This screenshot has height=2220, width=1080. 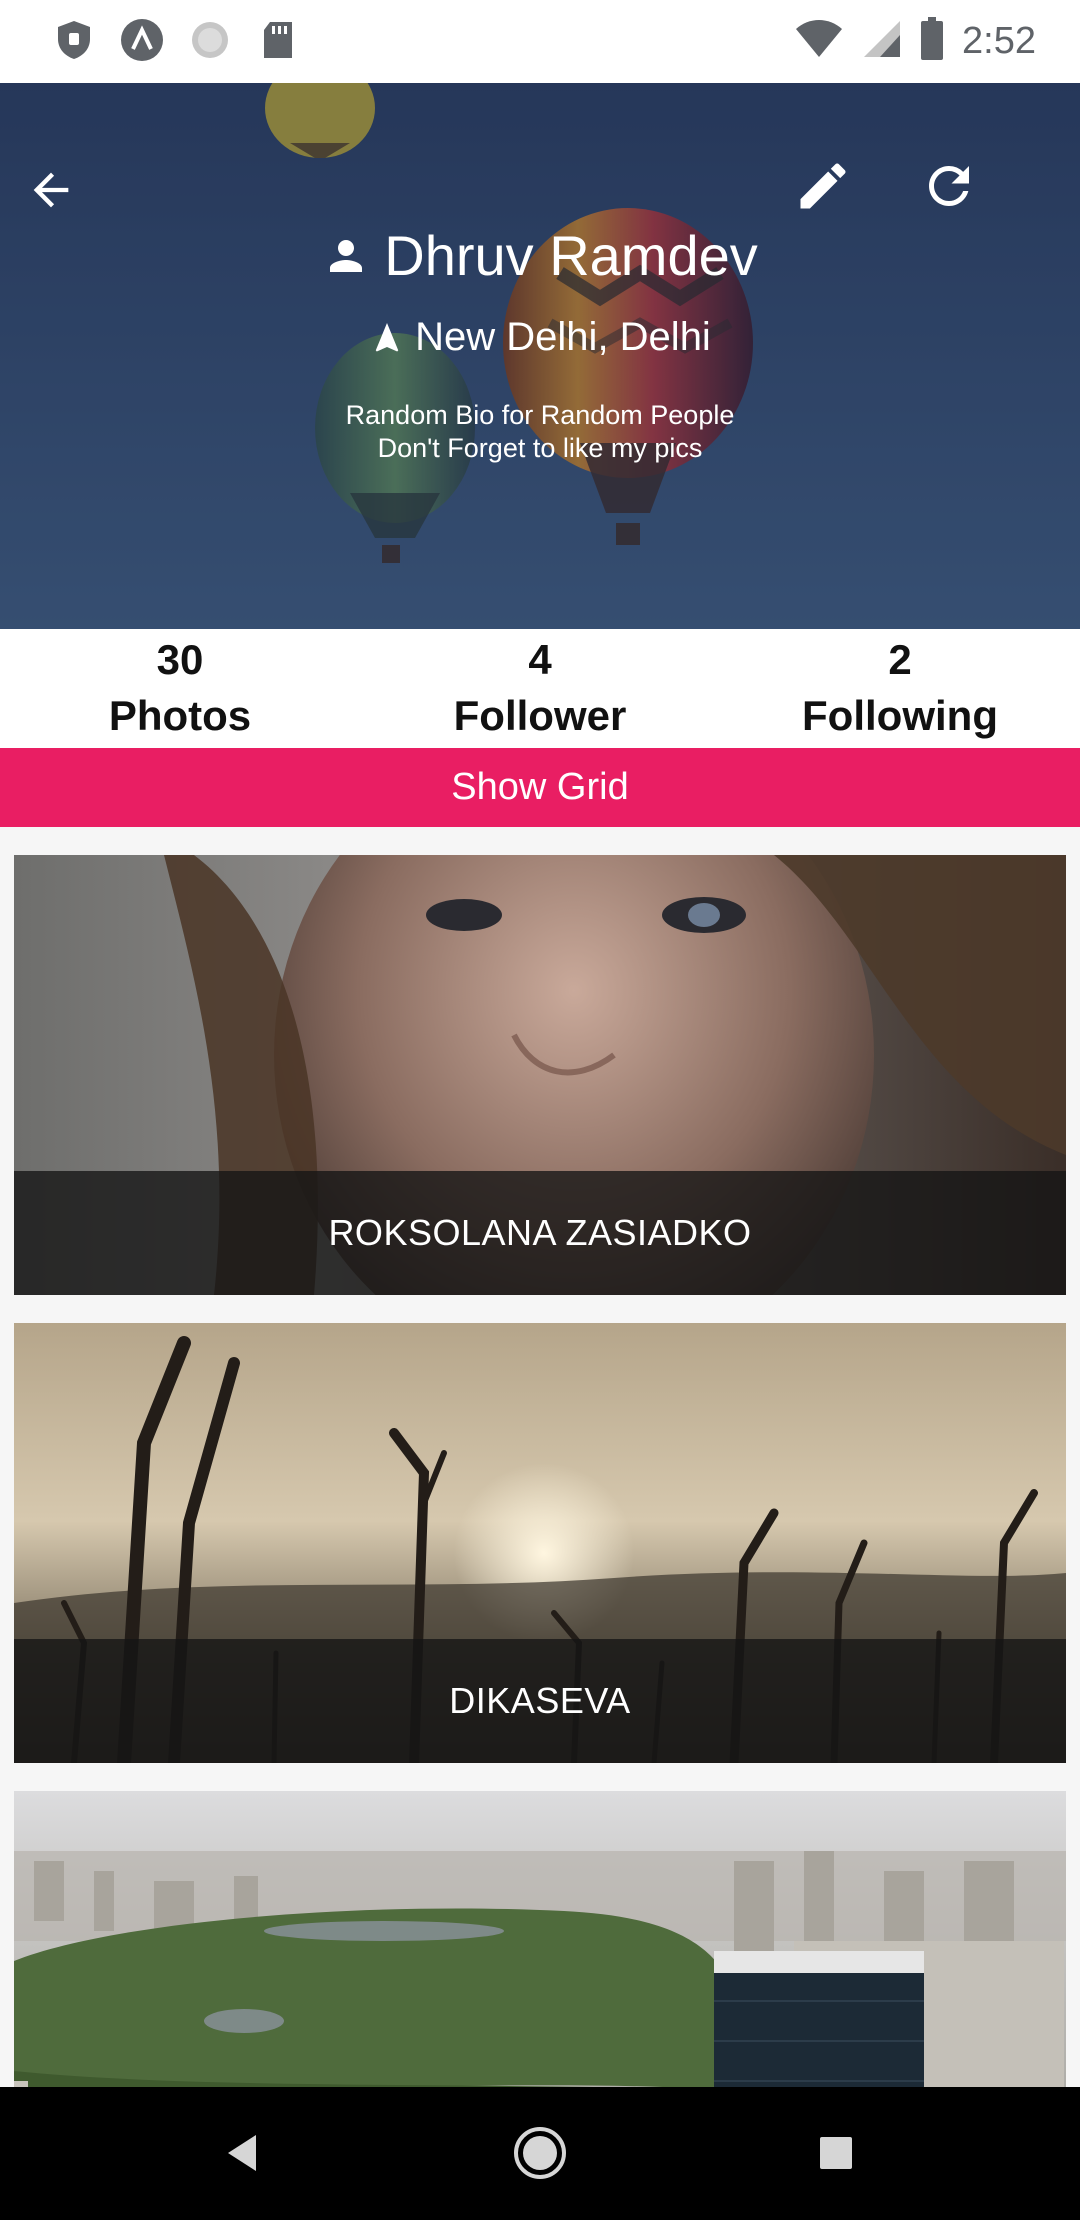 I want to click on stat-followers: 4 Follower, so click(x=540, y=688).